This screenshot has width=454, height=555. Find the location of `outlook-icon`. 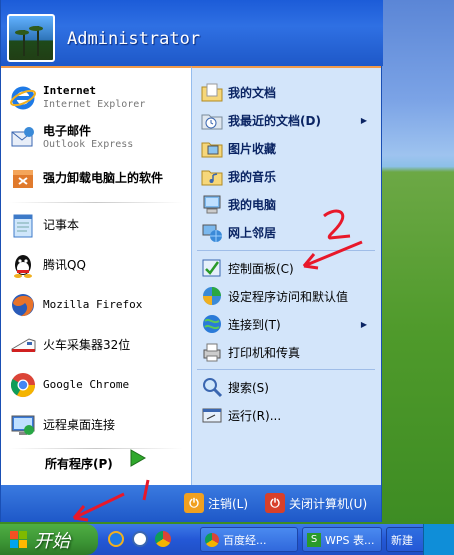

outlook-icon is located at coordinates (23, 138).